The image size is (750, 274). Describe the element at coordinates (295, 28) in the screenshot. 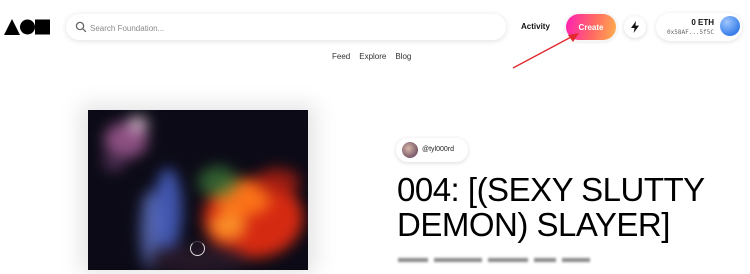

I see `search-input` at that location.